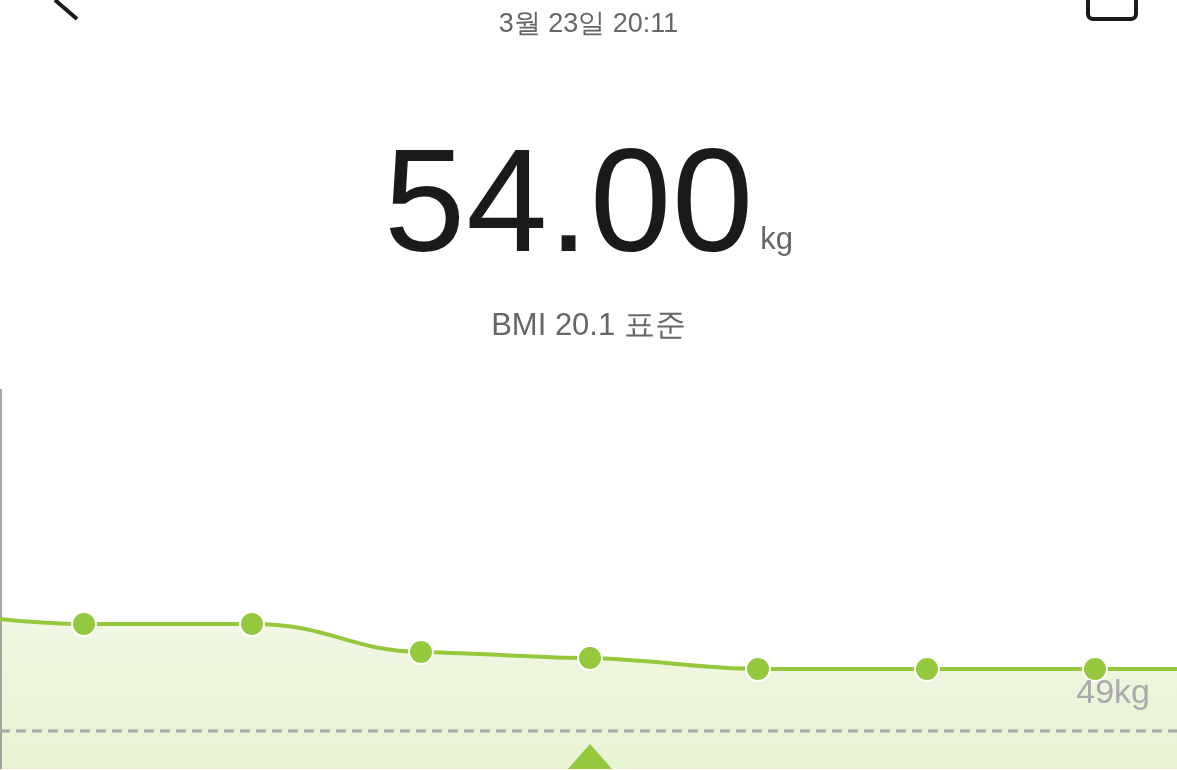 The height and width of the screenshot is (770, 1177). I want to click on reference-label: 49kg, so click(1113, 690).